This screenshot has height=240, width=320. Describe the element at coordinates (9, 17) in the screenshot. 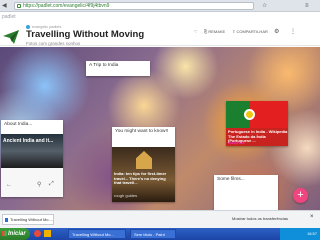

I see `padlet-logo: padlet` at that location.